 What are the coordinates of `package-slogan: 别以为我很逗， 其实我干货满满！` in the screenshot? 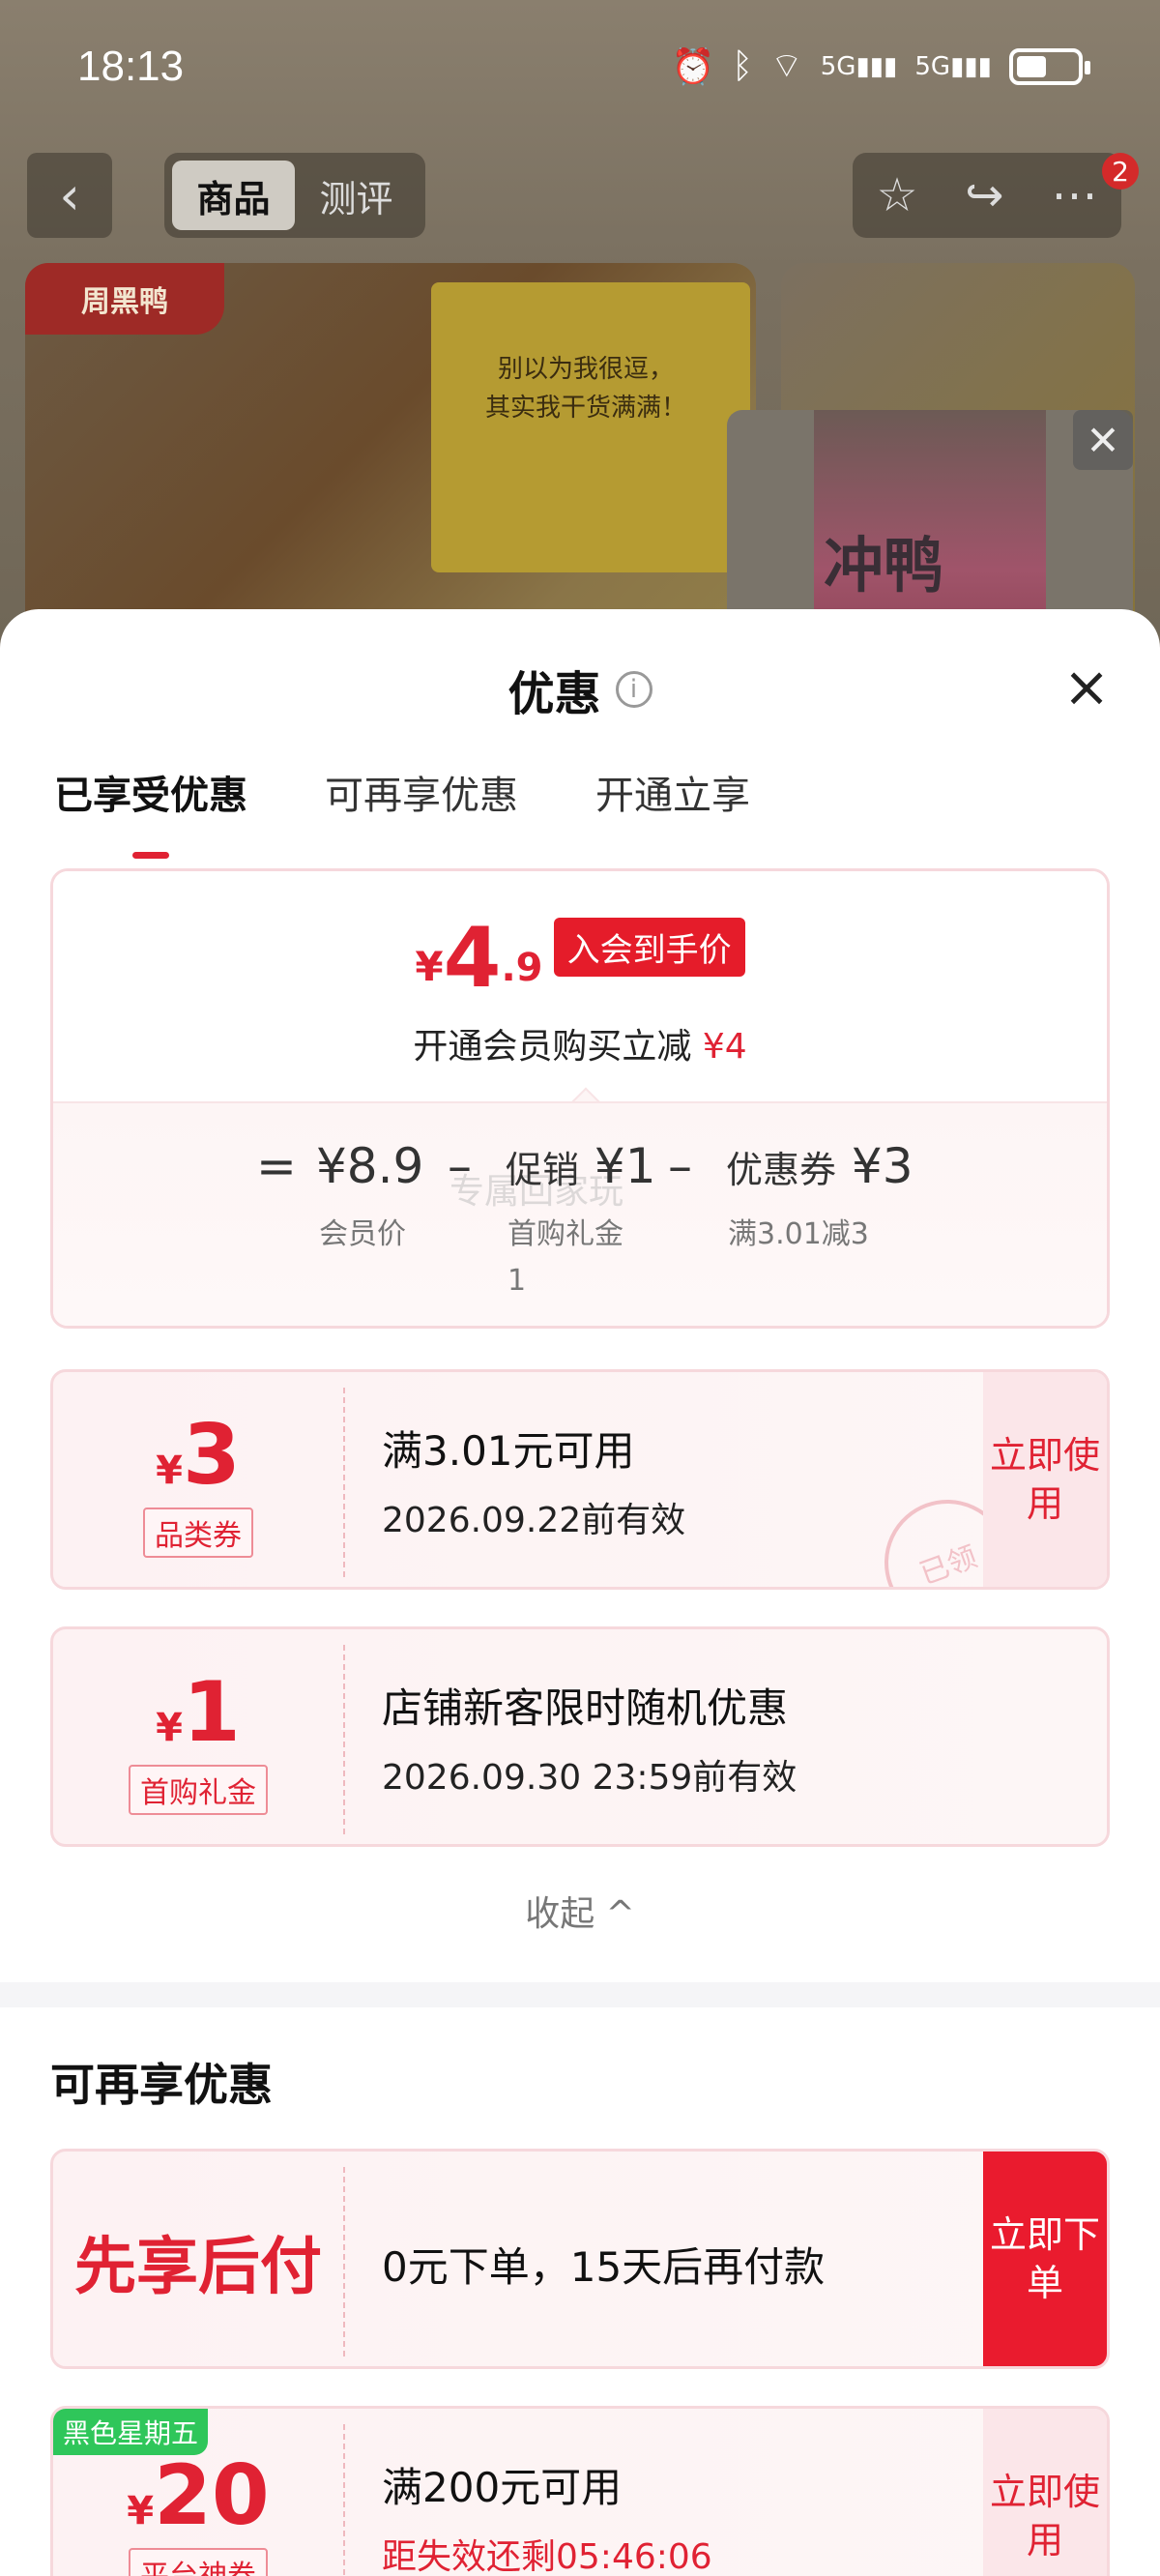 It's located at (585, 389).